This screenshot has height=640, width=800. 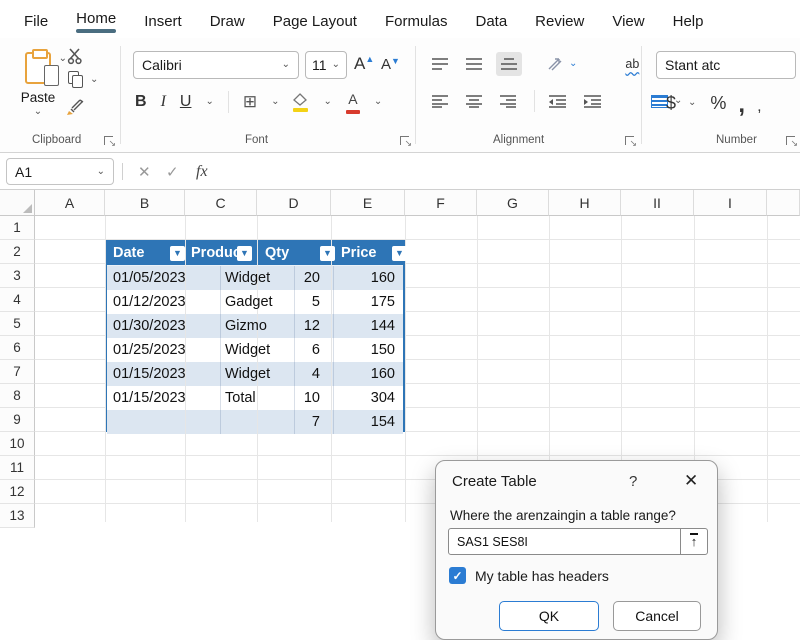 I want to click on increase-font-button: A▲, so click(x=364, y=64).